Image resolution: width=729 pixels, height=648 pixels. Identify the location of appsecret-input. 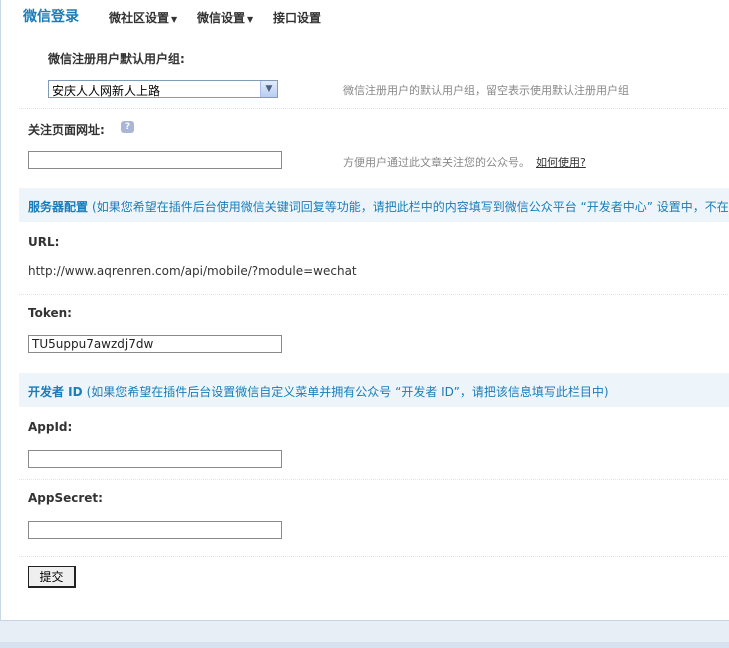
(155, 530).